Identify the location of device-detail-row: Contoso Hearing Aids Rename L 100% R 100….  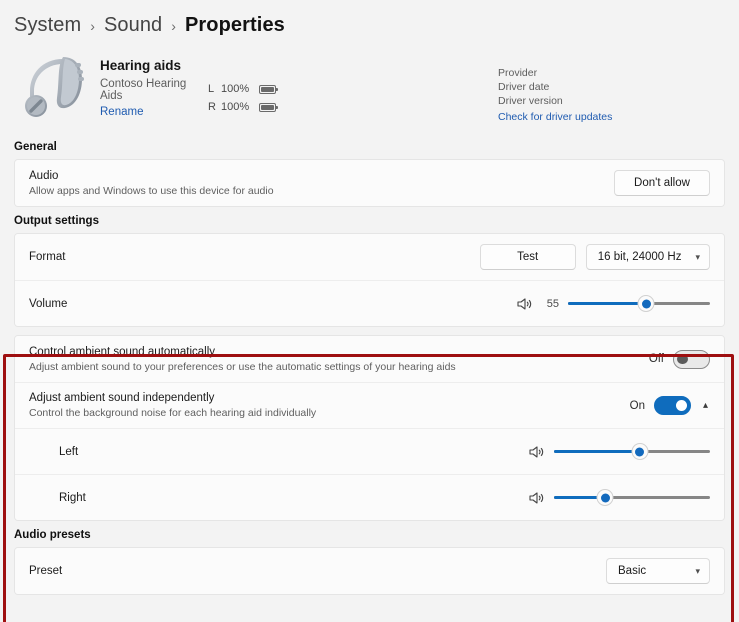
(189, 98).